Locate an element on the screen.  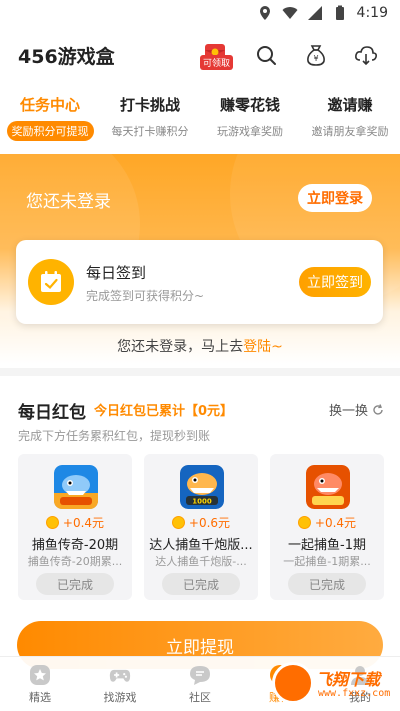
watermark: 飞翔下载 www.fxxz.com is located at coordinates (334, 685).